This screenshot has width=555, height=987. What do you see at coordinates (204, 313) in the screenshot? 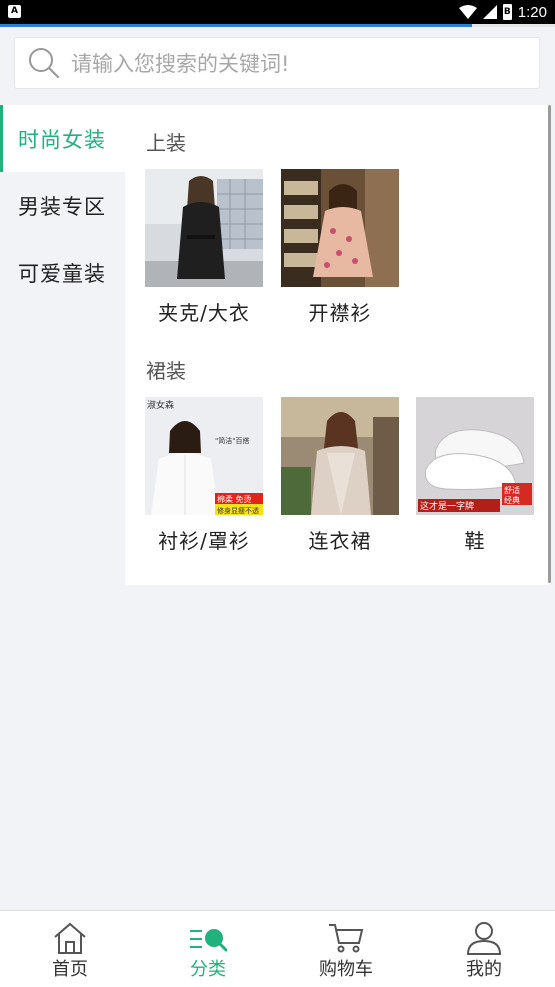
I see `item-label: 夹克/大衣` at bounding box center [204, 313].